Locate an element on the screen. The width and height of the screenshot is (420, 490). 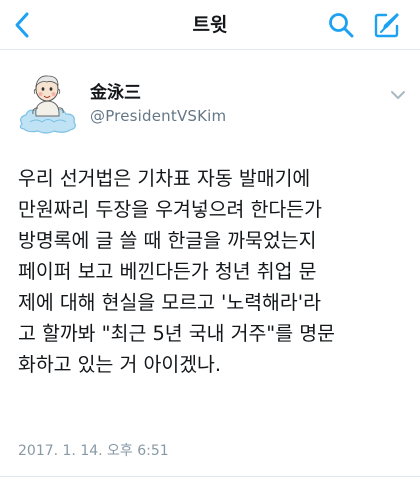
tweet-text-line: 화하고 있는 거 아이겠나. is located at coordinates (120, 364).